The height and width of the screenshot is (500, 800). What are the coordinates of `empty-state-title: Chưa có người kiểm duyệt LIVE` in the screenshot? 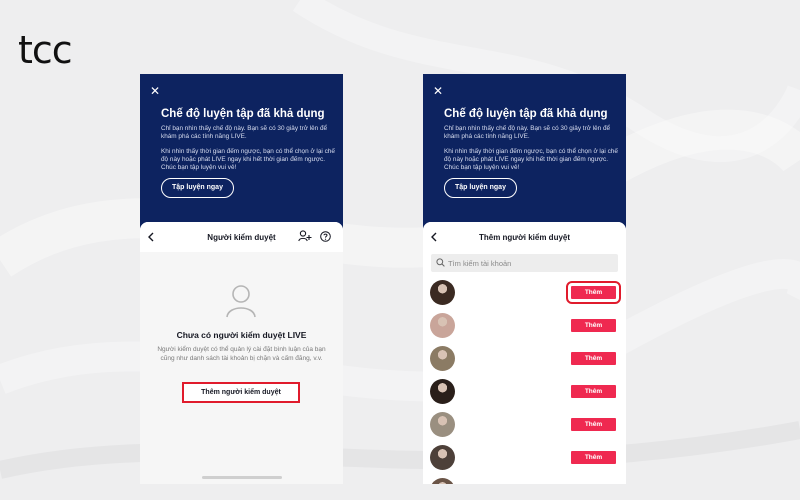 It's located at (241, 335).